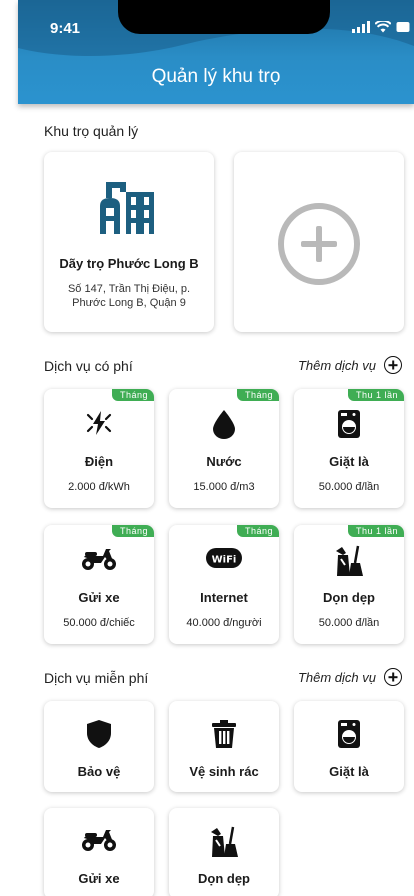  What do you see at coordinates (224, 424) in the screenshot?
I see `water-drop-icon` at bounding box center [224, 424].